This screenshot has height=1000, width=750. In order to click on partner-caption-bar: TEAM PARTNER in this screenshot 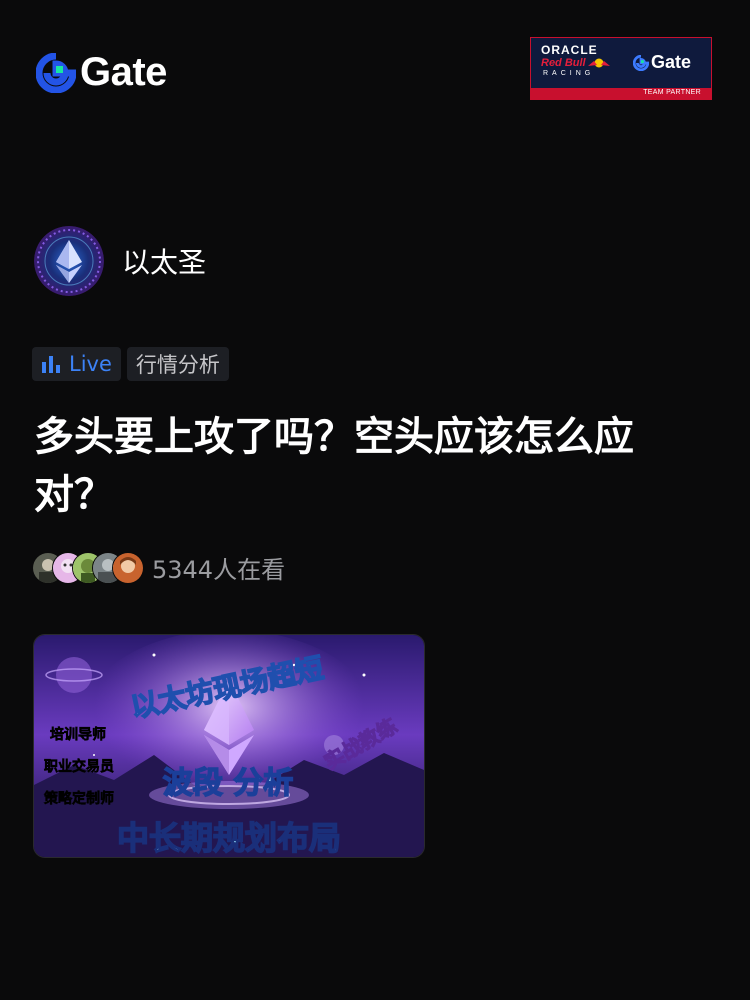, I will do `click(621, 93)`.